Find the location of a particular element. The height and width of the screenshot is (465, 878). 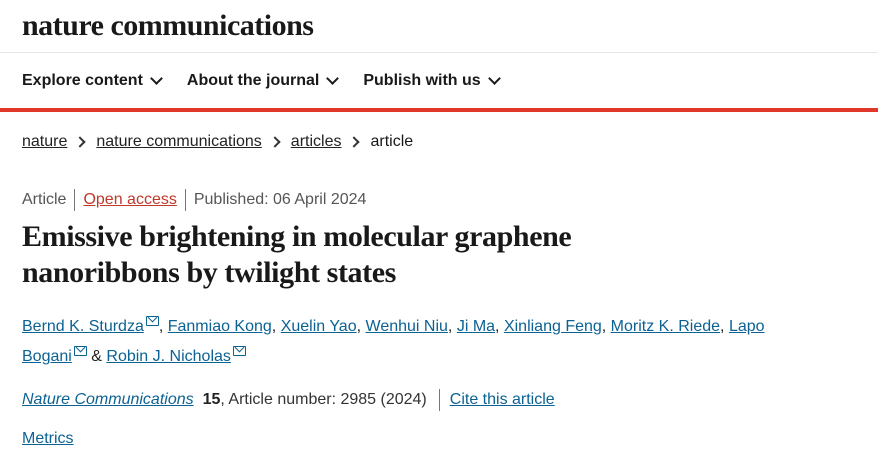

nav-item-label: Publish with us is located at coordinates (422, 80).